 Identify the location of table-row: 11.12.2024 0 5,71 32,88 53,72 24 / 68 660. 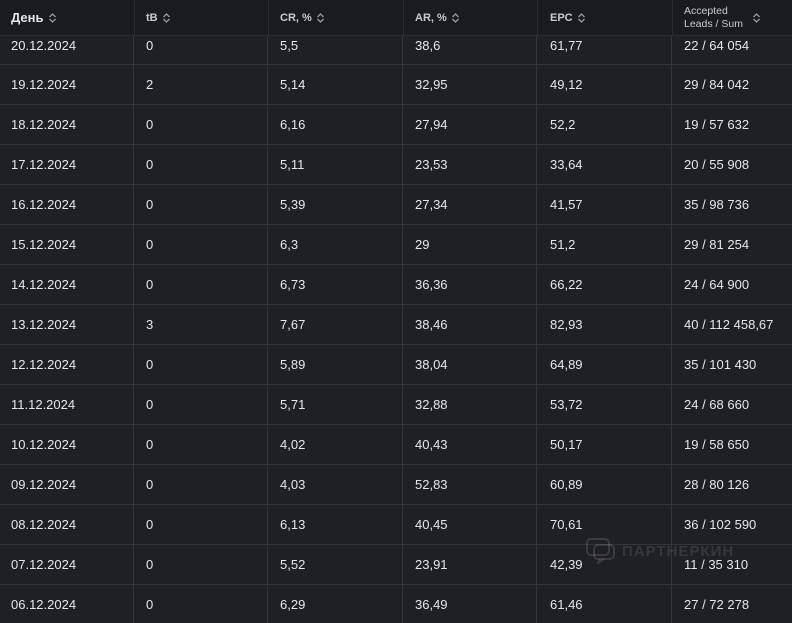
(396, 405).